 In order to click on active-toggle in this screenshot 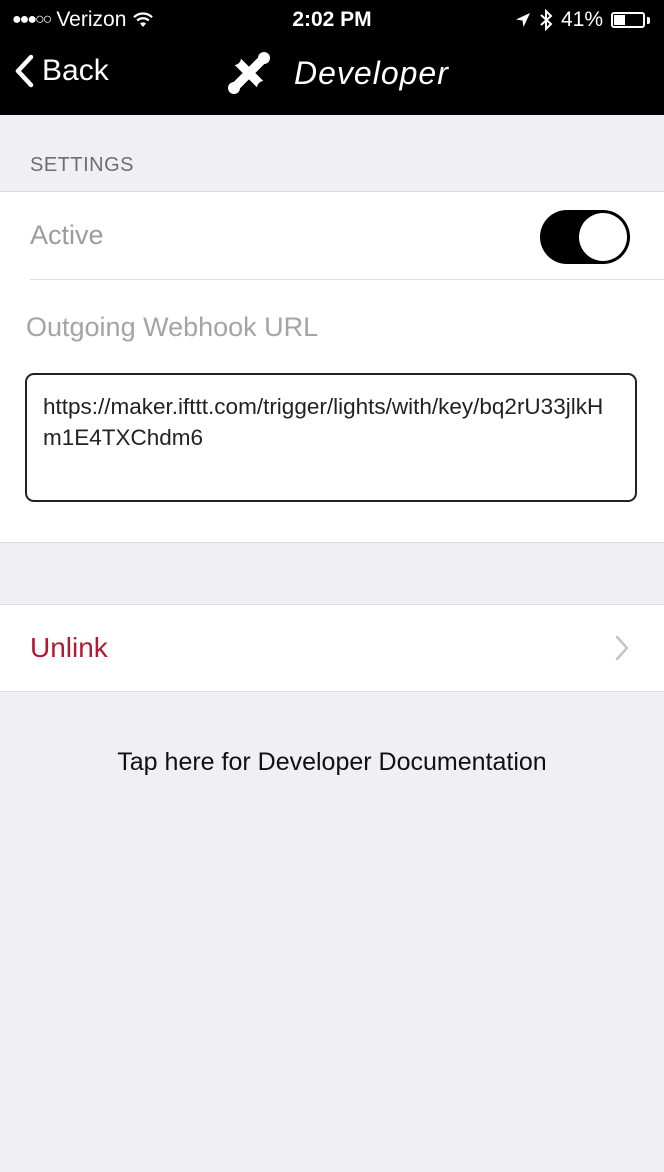, I will do `click(585, 237)`.